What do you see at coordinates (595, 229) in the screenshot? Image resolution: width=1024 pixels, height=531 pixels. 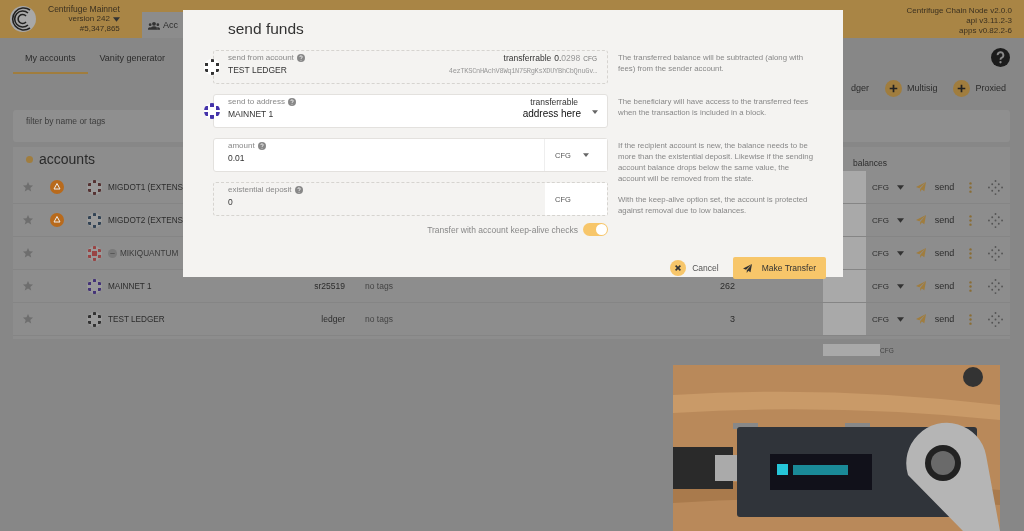 I see `keep-alive-toggle` at bounding box center [595, 229].